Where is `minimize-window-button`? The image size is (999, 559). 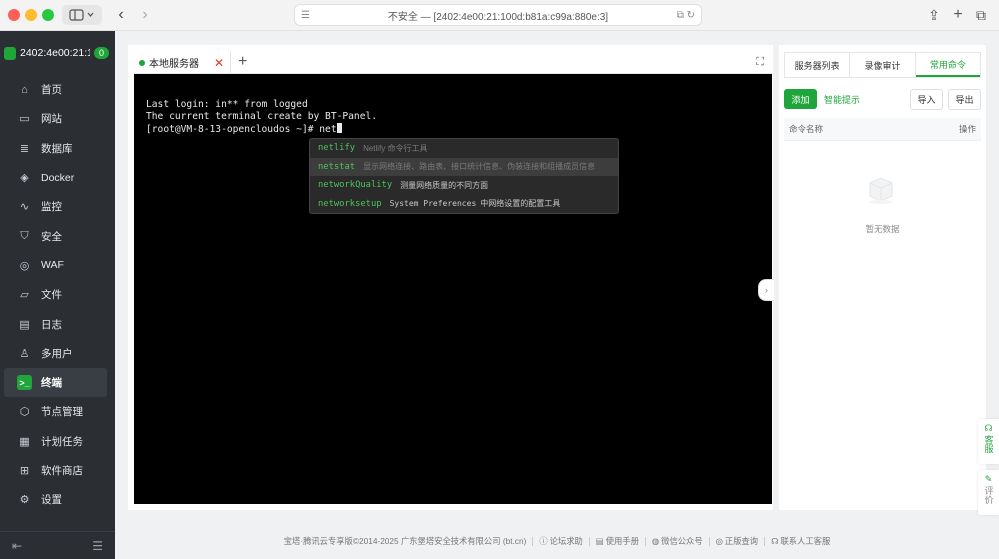 minimize-window-button is located at coordinates (31, 15).